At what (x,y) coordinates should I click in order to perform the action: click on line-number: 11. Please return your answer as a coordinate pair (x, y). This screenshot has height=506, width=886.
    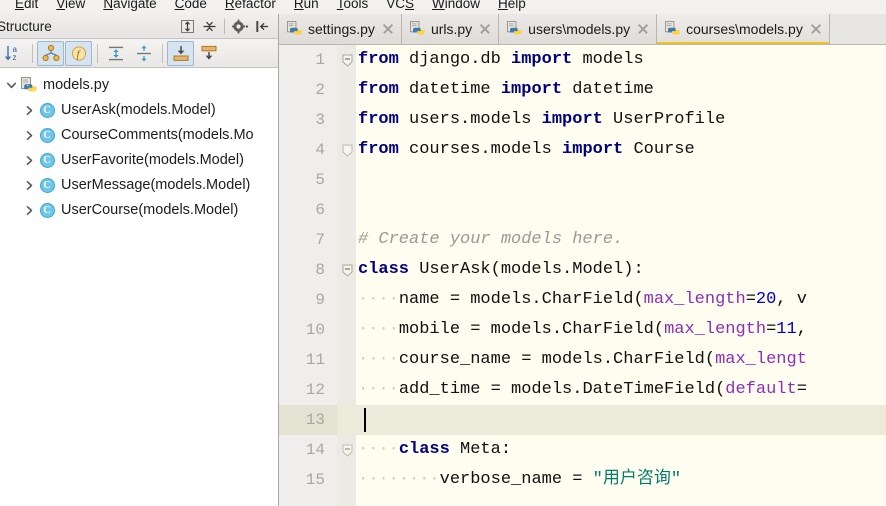
    Looking at the image, I should click on (315, 360).